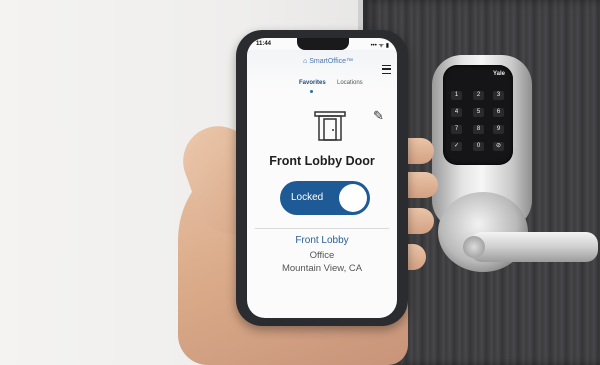 This screenshot has width=600, height=365. What do you see at coordinates (478, 129) in the screenshot?
I see `keypad-key: 8` at bounding box center [478, 129].